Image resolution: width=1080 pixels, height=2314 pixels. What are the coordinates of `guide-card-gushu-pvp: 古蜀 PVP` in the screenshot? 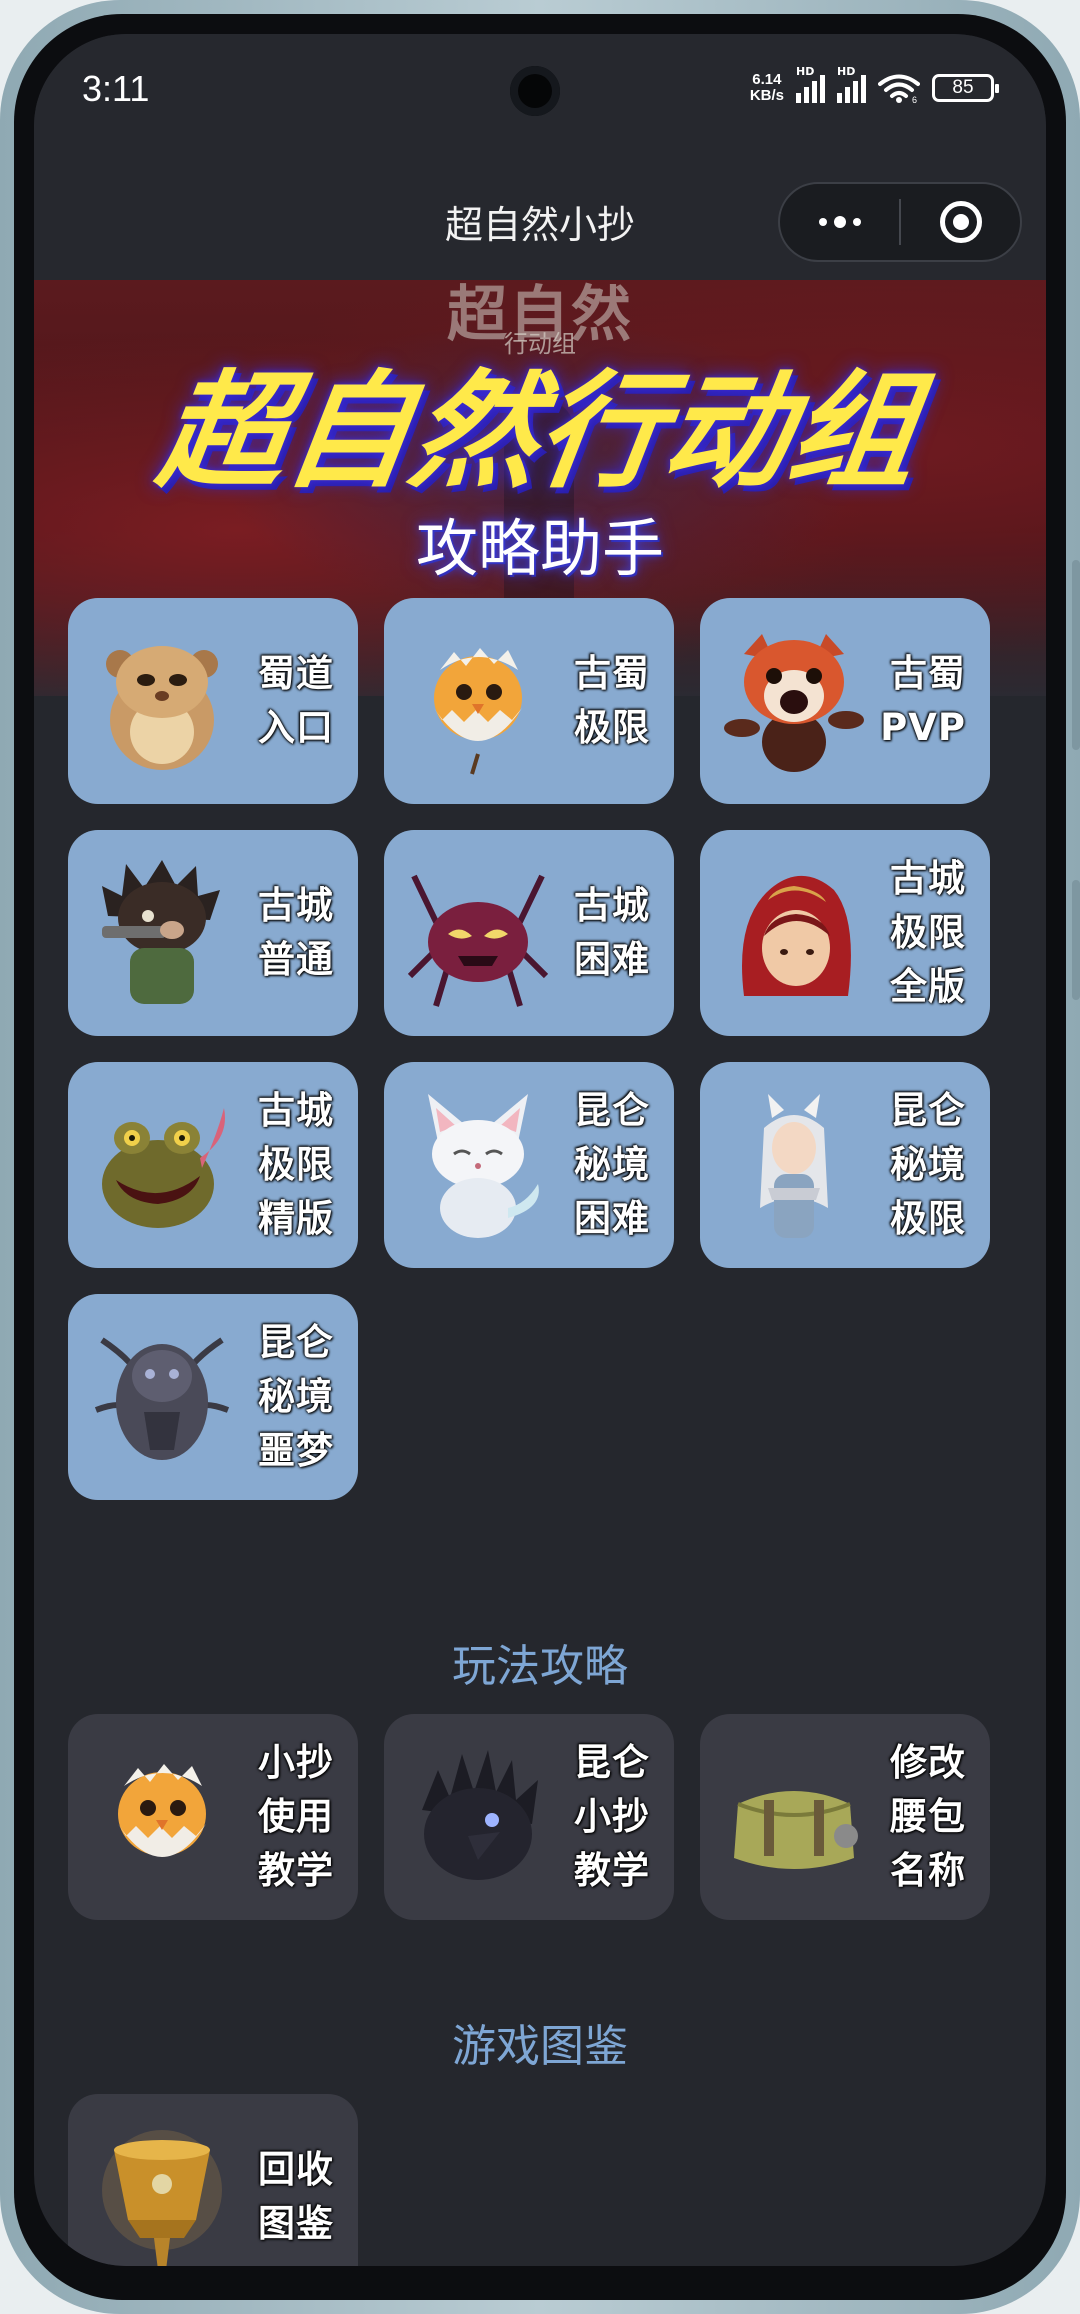 It's located at (845, 701).